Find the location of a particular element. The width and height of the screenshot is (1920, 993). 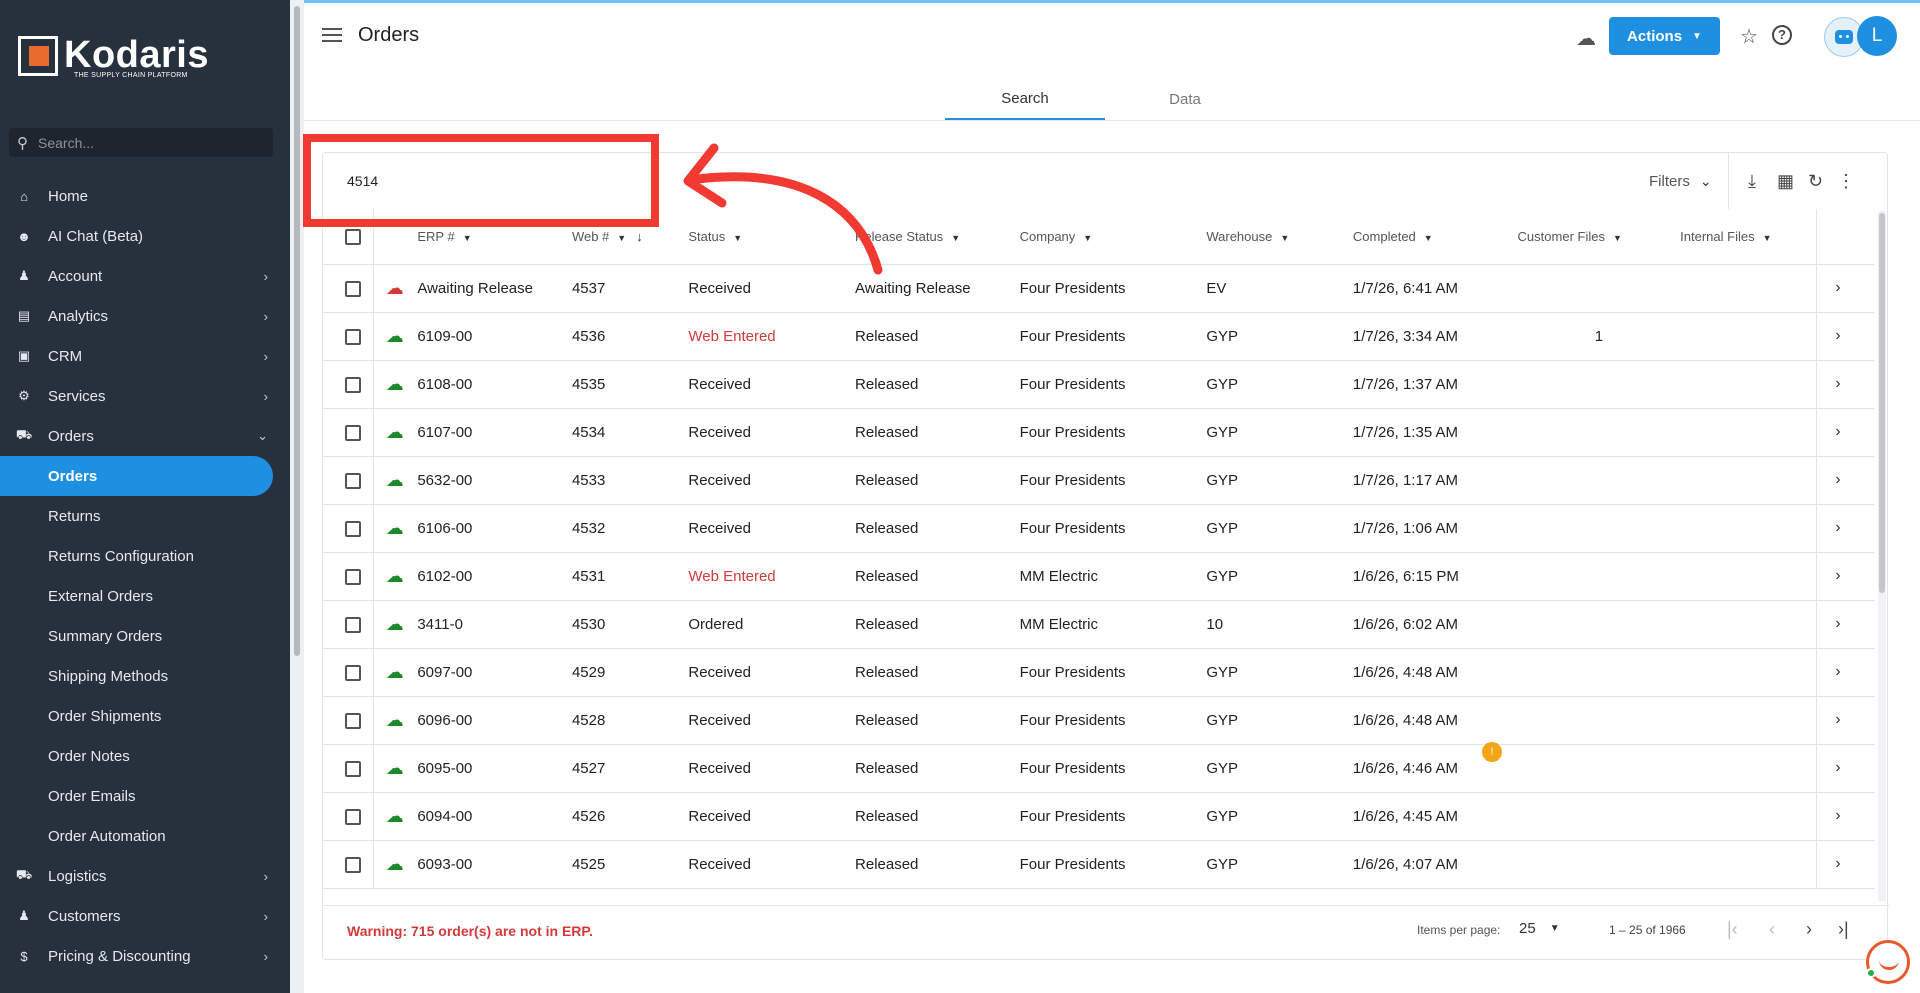

refresh-icon: ↻ is located at coordinates (1815, 181).